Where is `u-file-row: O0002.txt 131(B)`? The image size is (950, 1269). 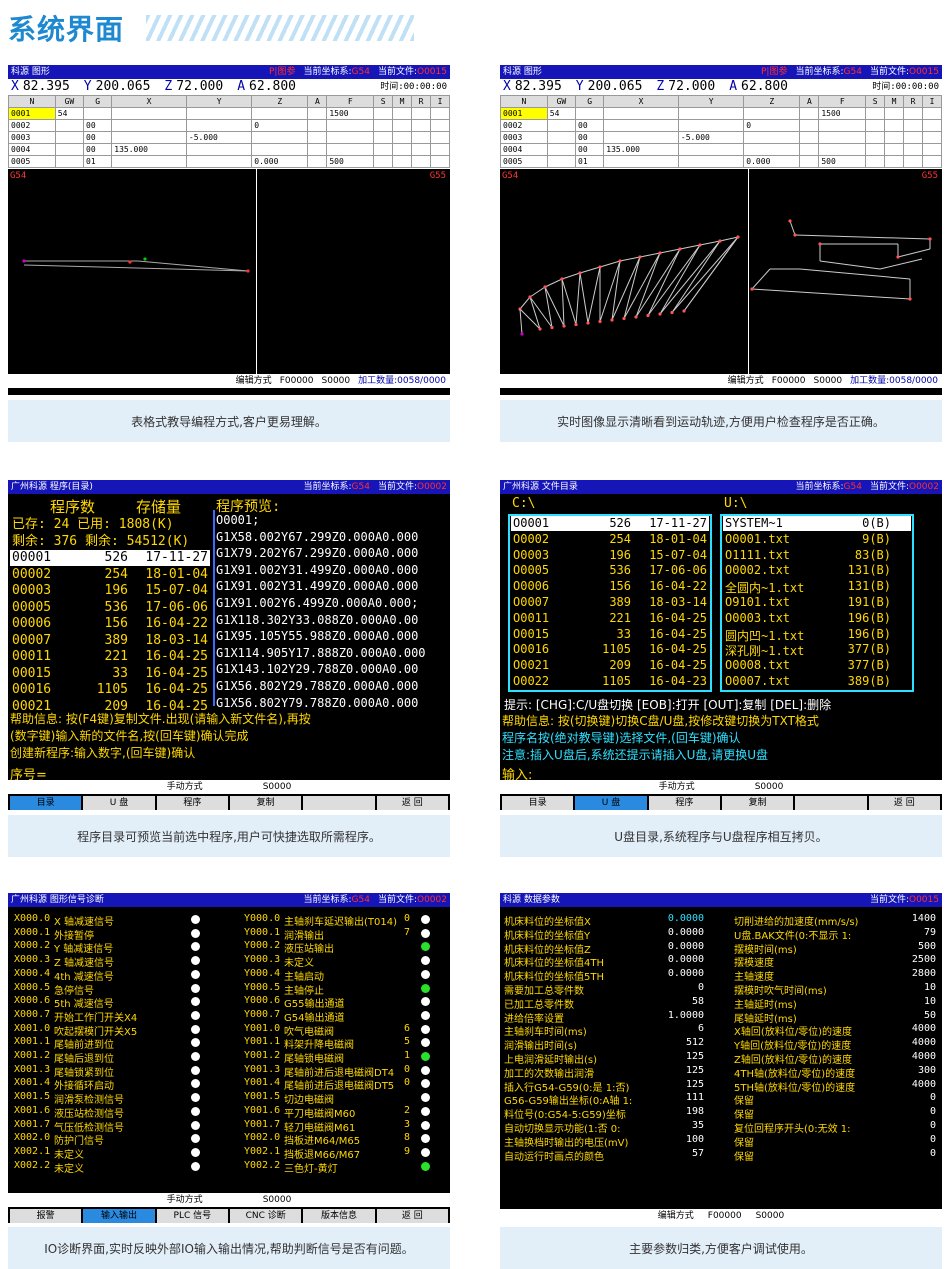
u-file-row: O0002.txt 131(B) is located at coordinates (817, 570).